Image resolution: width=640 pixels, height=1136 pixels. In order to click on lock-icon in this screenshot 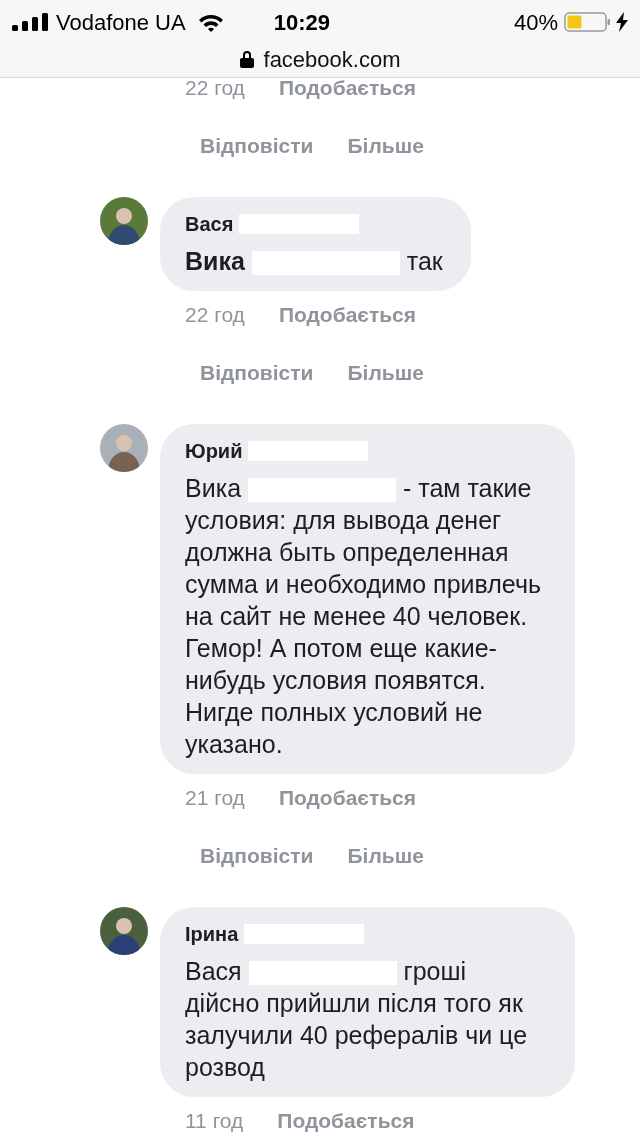, I will do `click(246, 59)`.